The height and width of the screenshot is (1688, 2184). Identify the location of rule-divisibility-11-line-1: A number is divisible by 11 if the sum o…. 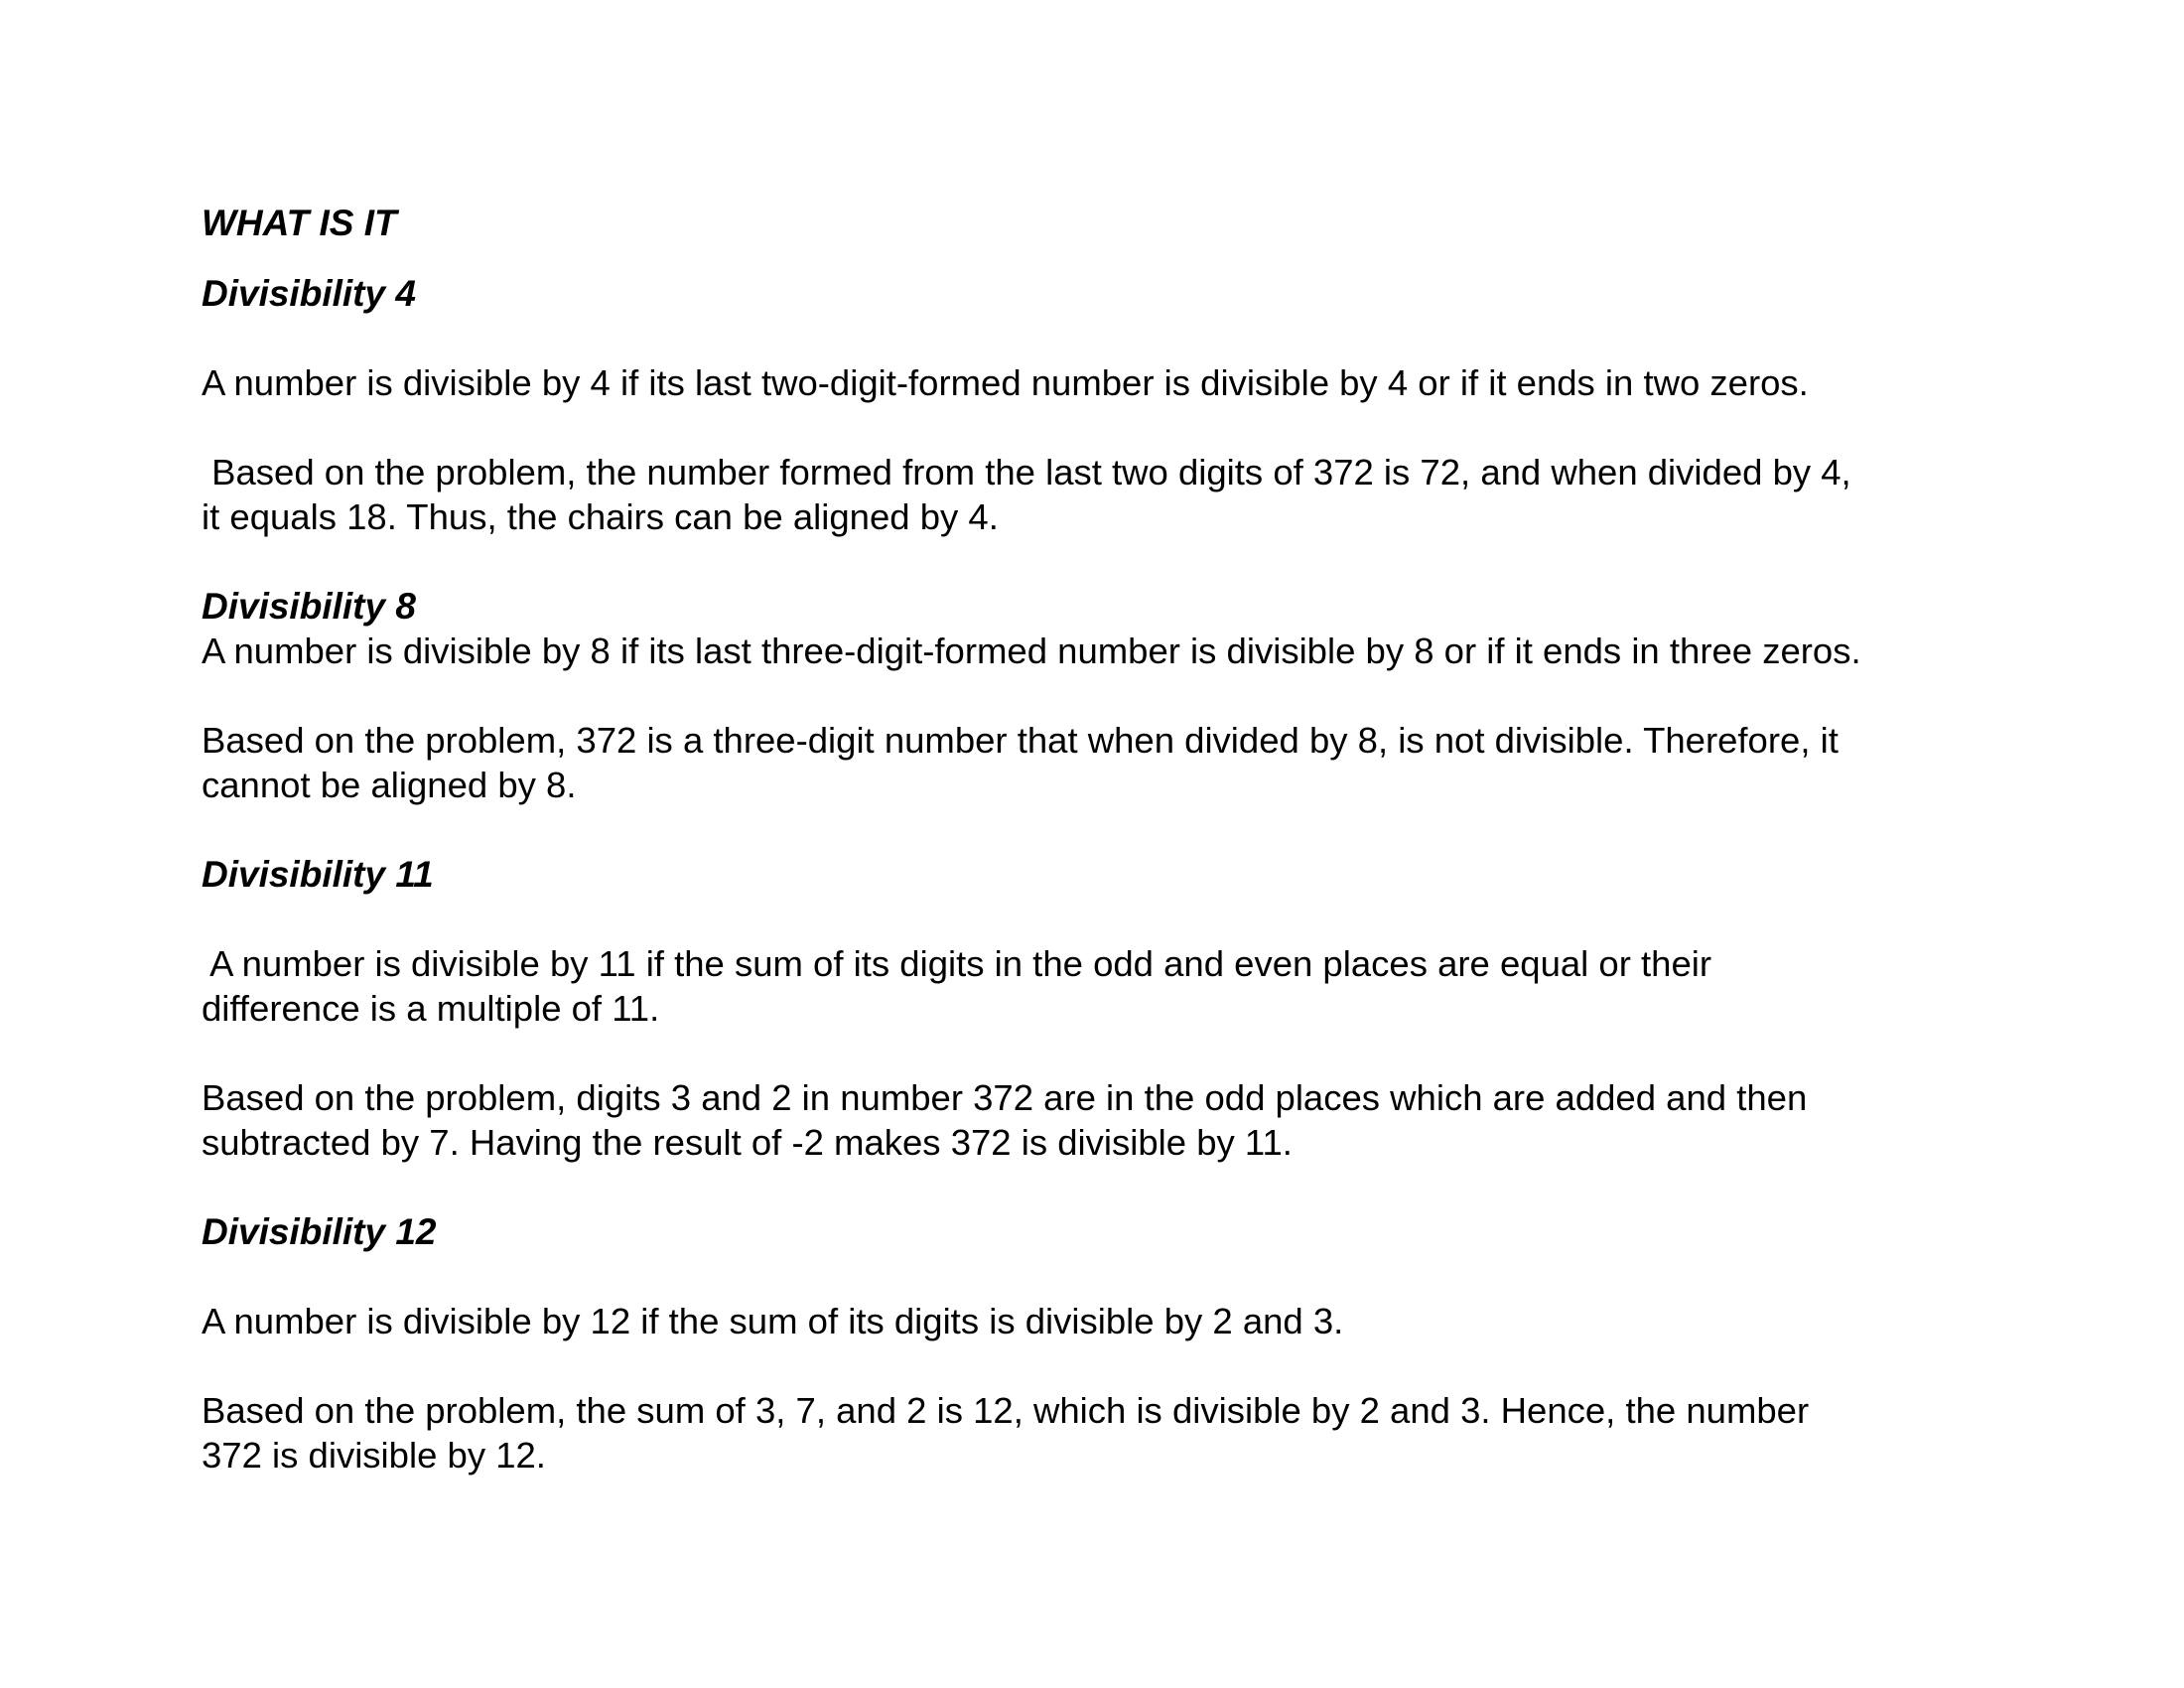
(957, 963).